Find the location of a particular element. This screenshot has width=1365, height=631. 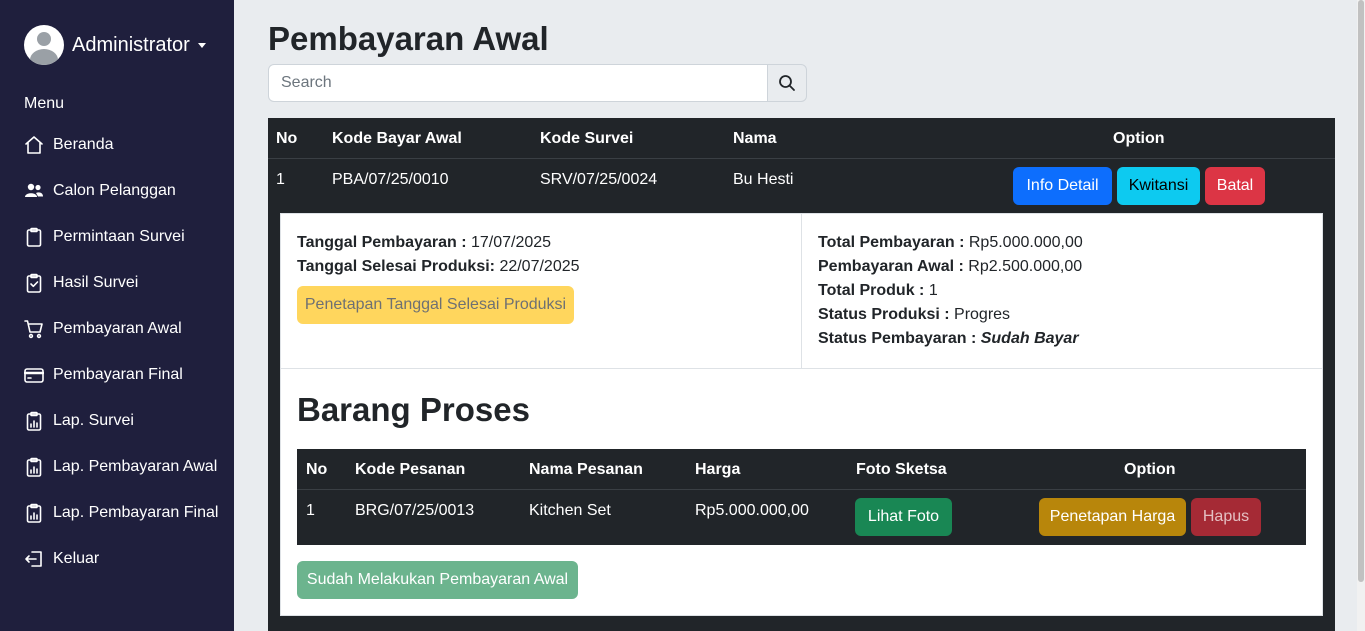

pembayaran-awal: Pembayaran Awal : Rp2.500.000,00 is located at coordinates (950, 266).